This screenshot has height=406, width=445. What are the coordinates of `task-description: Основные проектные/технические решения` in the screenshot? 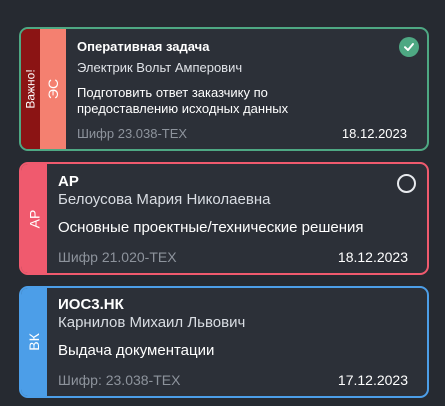 It's located at (211, 227).